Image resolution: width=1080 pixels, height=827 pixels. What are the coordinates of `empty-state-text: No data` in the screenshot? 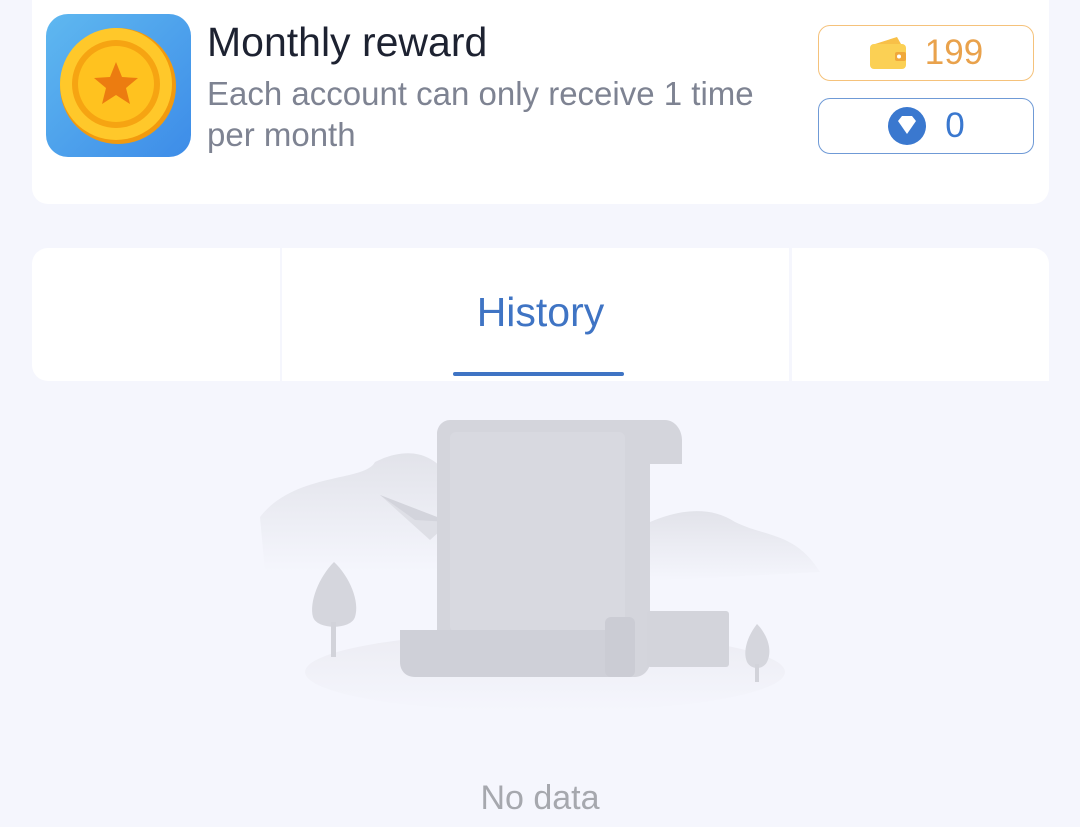 It's located at (540, 798).